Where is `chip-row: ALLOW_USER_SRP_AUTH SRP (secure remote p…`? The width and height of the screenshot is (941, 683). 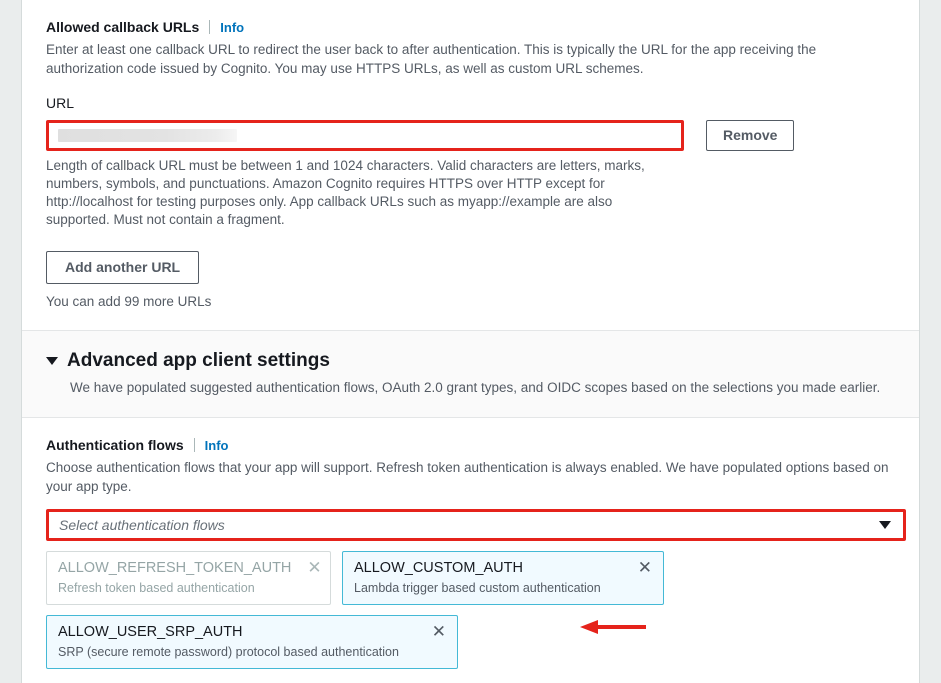
chip-row: ALLOW_USER_SRP_AUTH SRP (secure remote p… is located at coordinates (470, 642).